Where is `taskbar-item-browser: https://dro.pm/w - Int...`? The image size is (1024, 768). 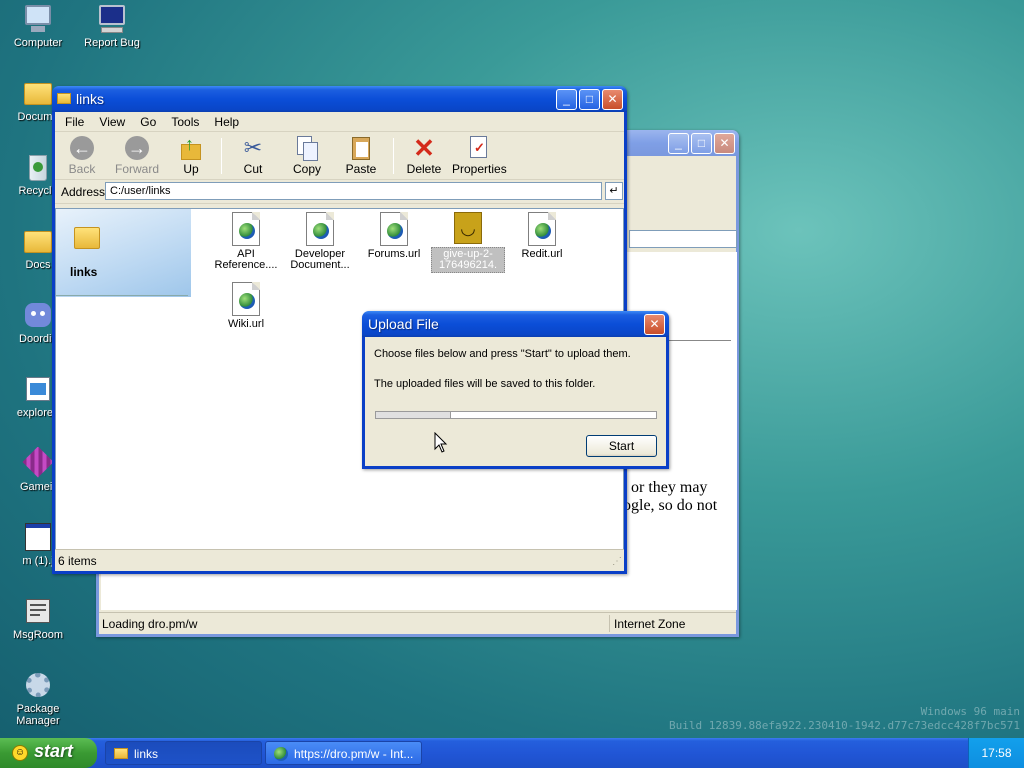 taskbar-item-browser: https://dro.pm/w - Int... is located at coordinates (343, 753).